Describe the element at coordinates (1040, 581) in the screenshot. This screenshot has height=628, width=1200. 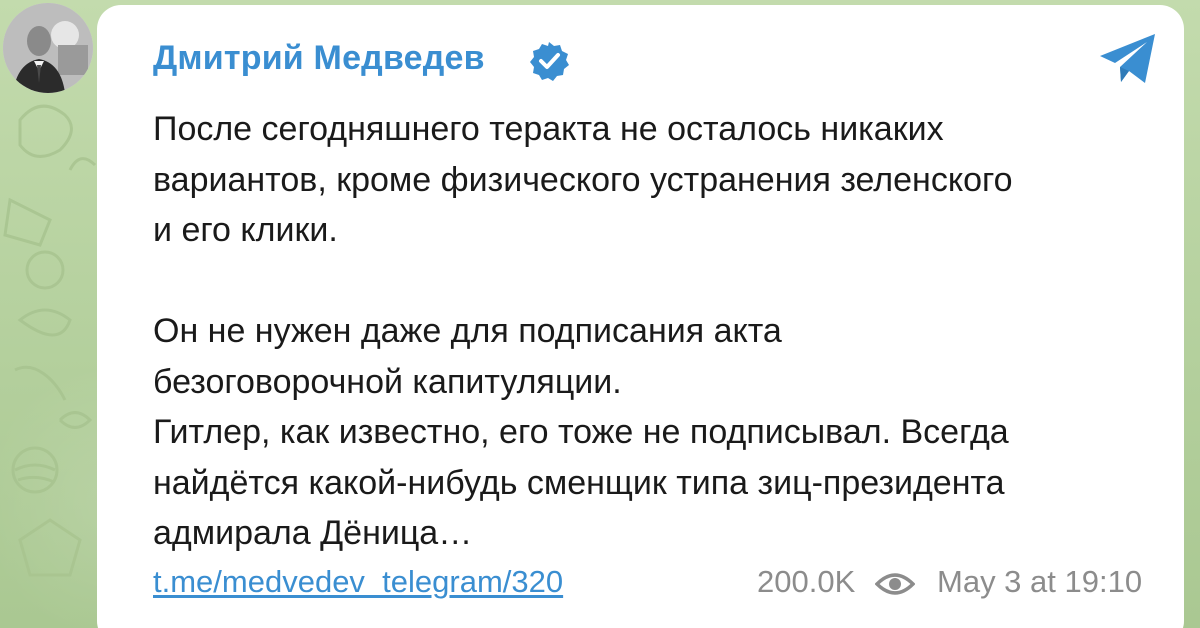
I see `post-date: May 3 at 19:10` at that location.